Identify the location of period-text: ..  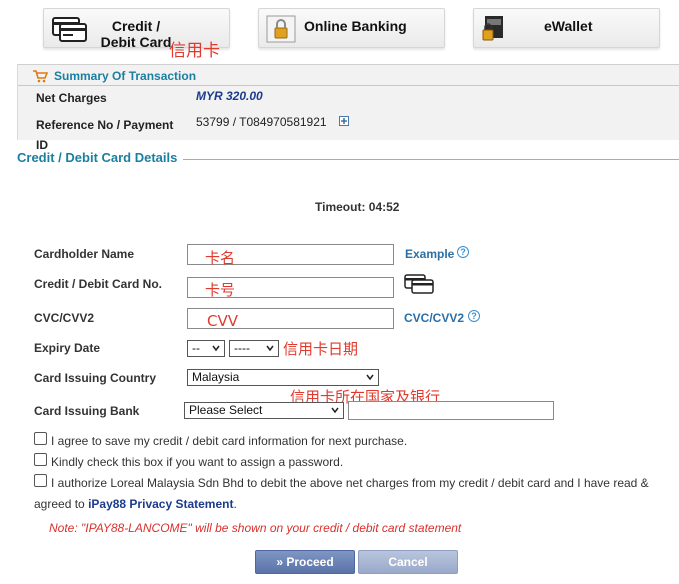
(235, 504).